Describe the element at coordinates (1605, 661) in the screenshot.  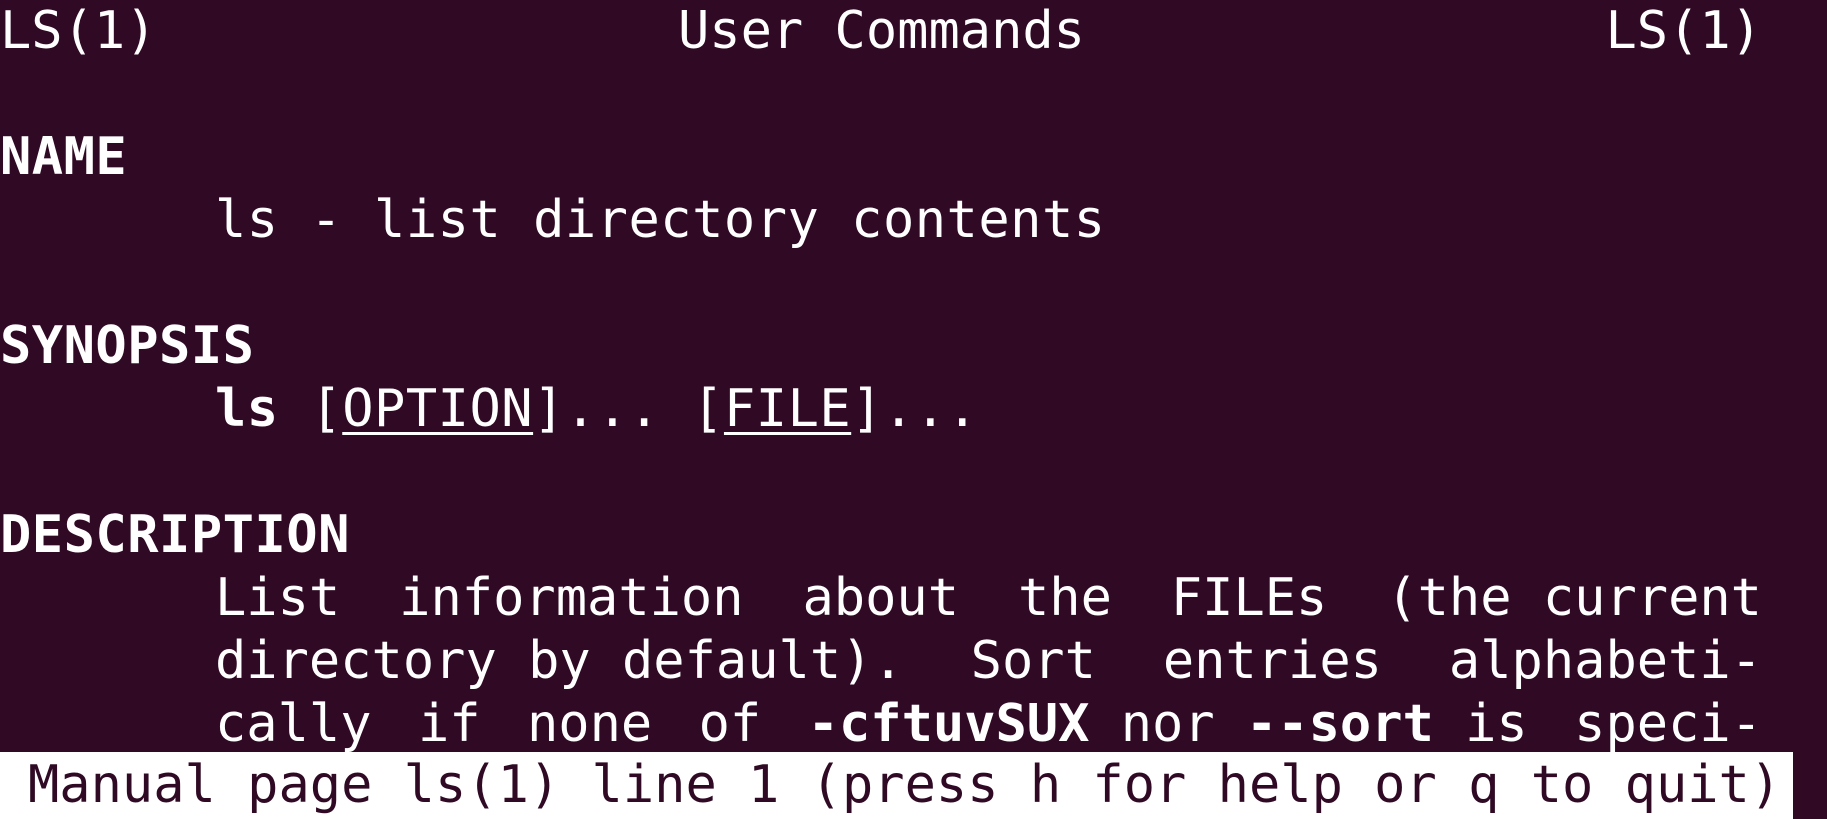
I see `description-word: alphabeti-` at that location.